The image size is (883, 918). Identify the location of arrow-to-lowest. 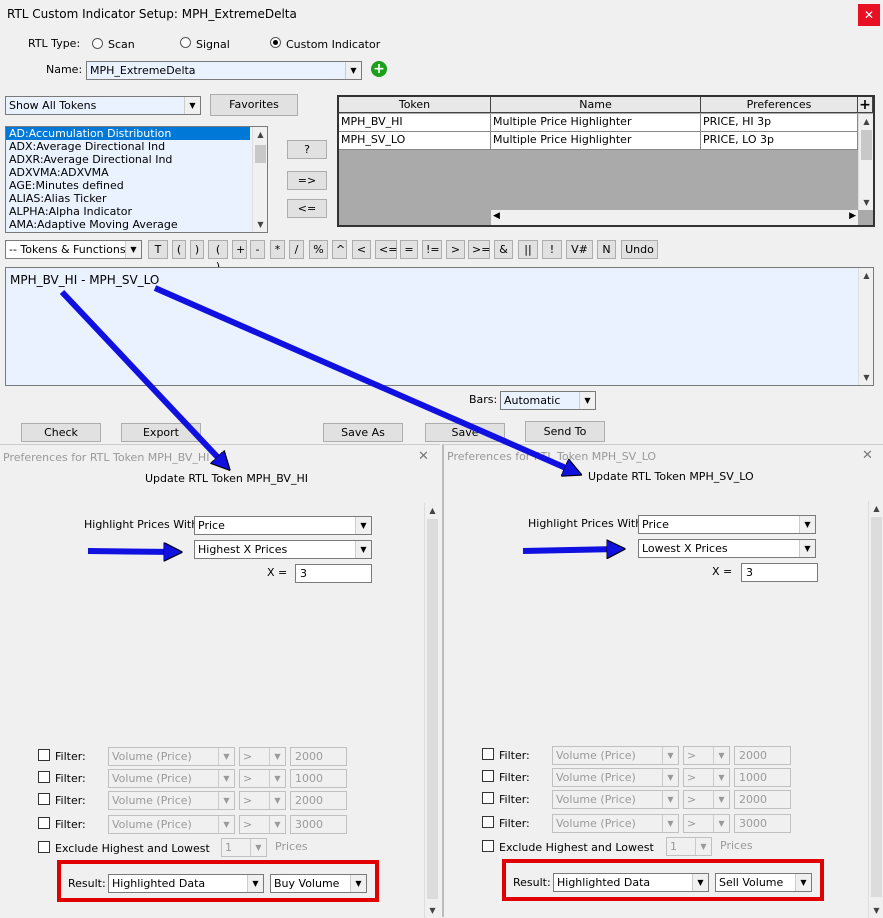
(570, 550).